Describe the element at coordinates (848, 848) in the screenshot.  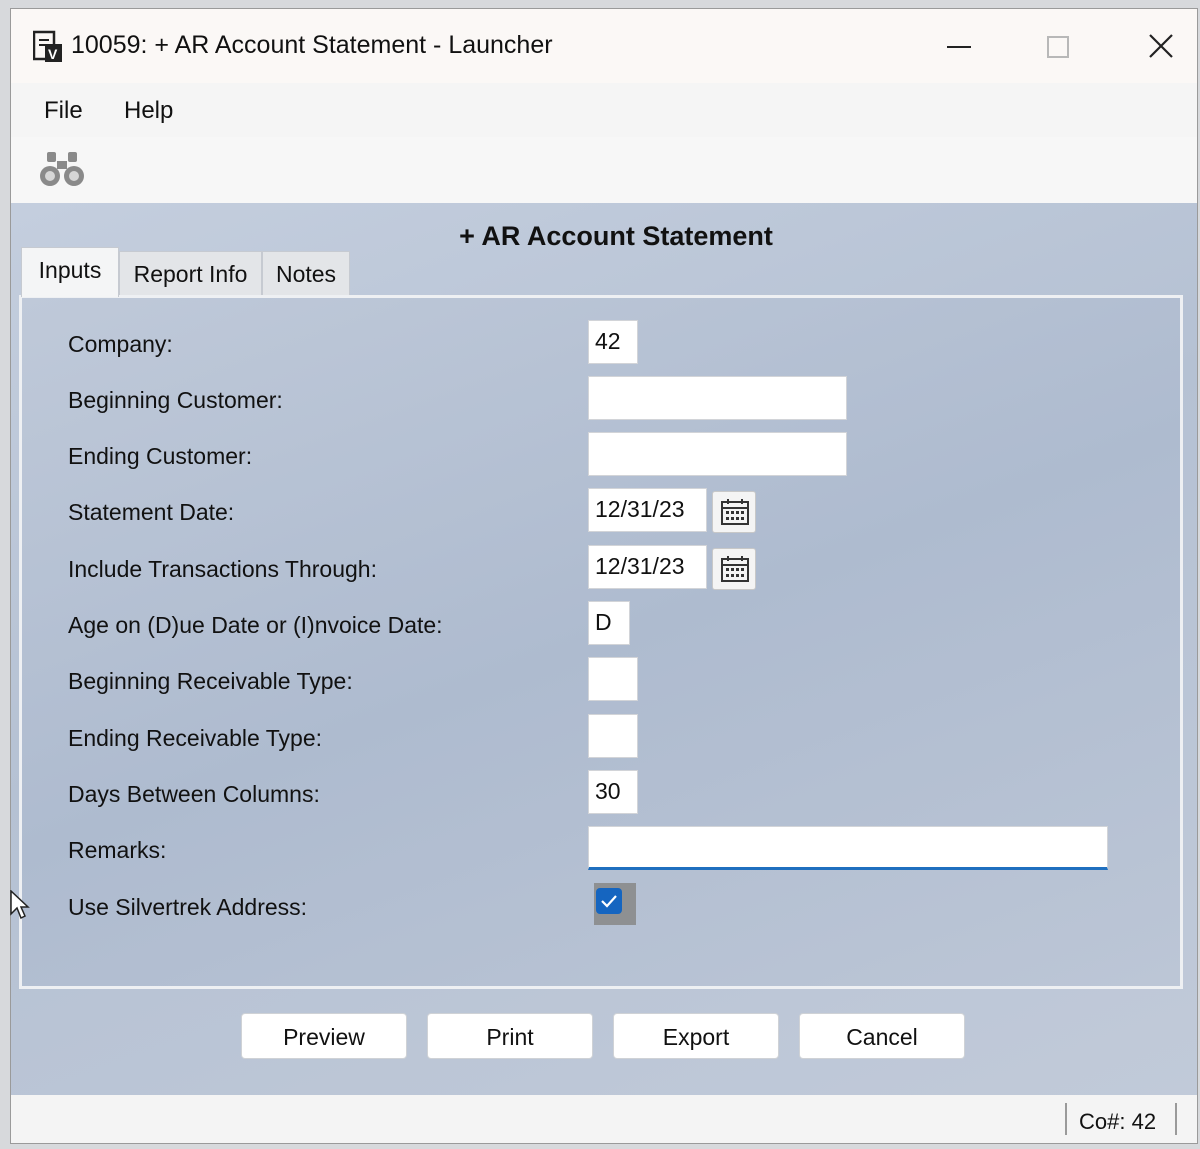
I see `remarks-input` at that location.